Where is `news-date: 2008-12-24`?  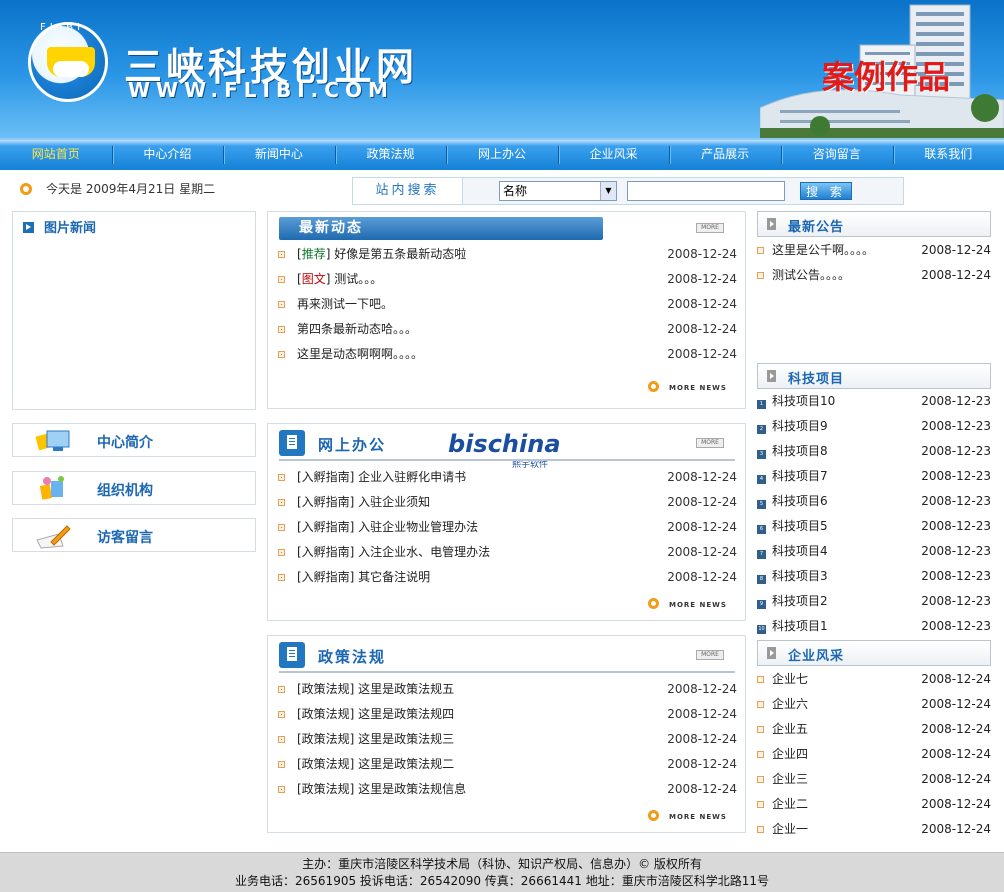
news-date: 2008-12-24 is located at coordinates (702, 329).